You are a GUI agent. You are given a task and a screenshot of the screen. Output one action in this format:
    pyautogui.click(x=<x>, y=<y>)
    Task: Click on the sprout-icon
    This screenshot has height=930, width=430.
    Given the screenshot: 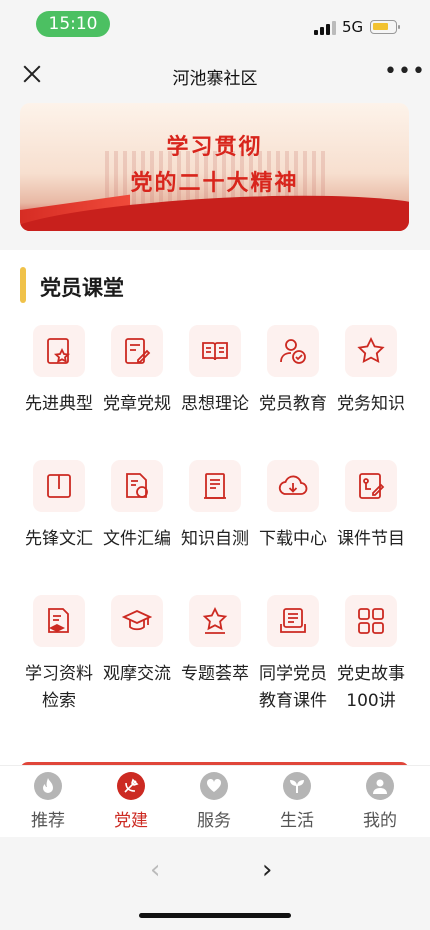 What is the action you would take?
    pyautogui.click(x=297, y=786)
    